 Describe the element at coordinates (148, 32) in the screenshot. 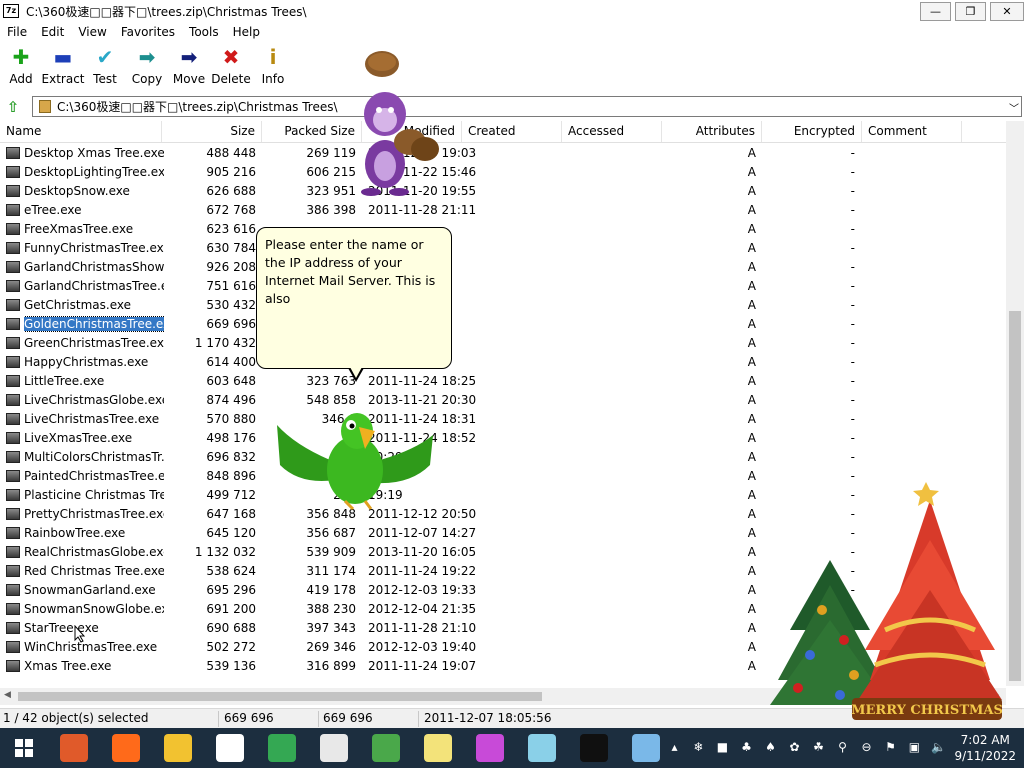

I see `menu-favorites: Favorites` at that location.